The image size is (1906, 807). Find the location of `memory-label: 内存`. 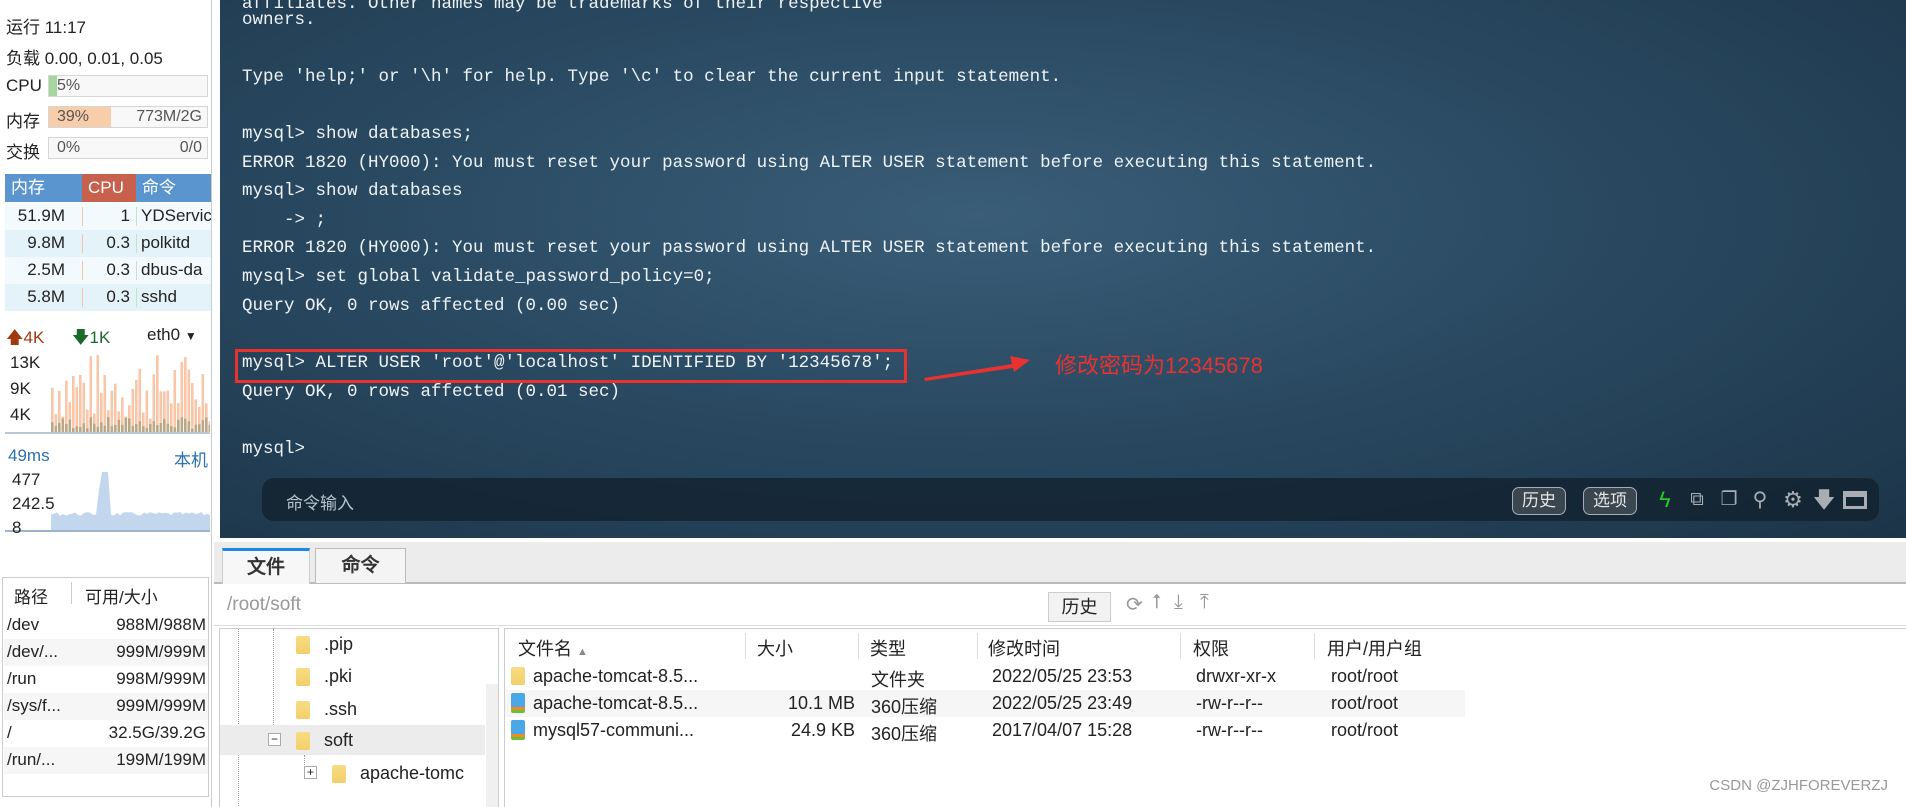

memory-label: 内存 is located at coordinates (23, 121).